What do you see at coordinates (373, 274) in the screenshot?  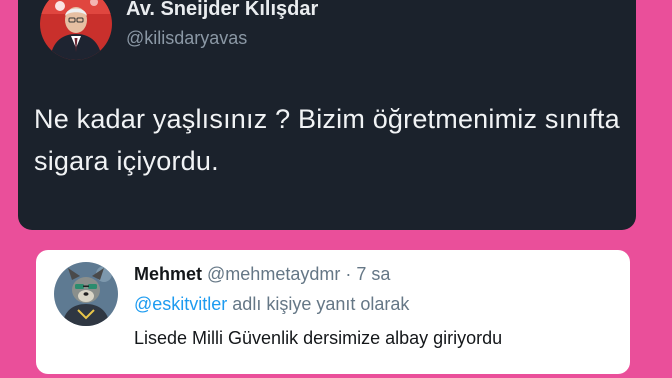 I see `reply-tweet-timestamp: 7 sa` at bounding box center [373, 274].